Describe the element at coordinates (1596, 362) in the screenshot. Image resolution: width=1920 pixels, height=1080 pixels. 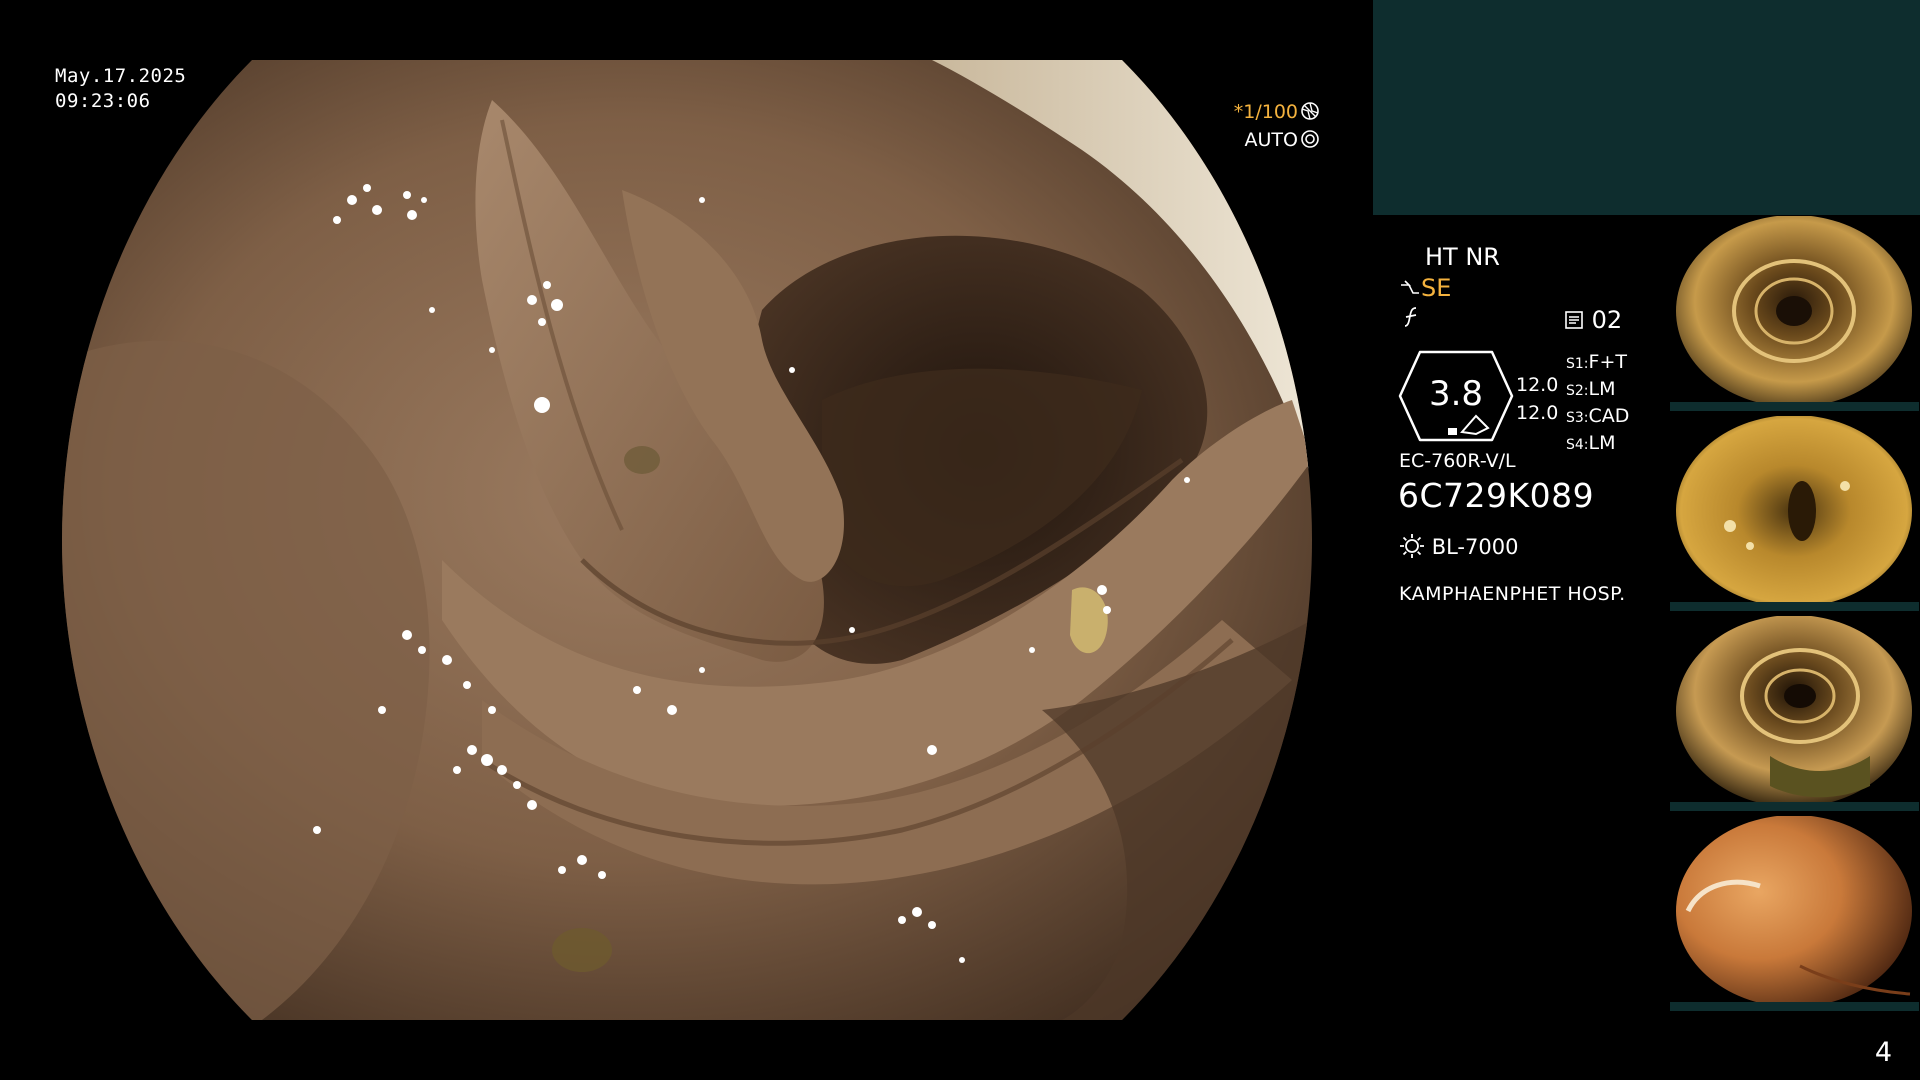
I see `s-setting-1: S1:F+T` at that location.